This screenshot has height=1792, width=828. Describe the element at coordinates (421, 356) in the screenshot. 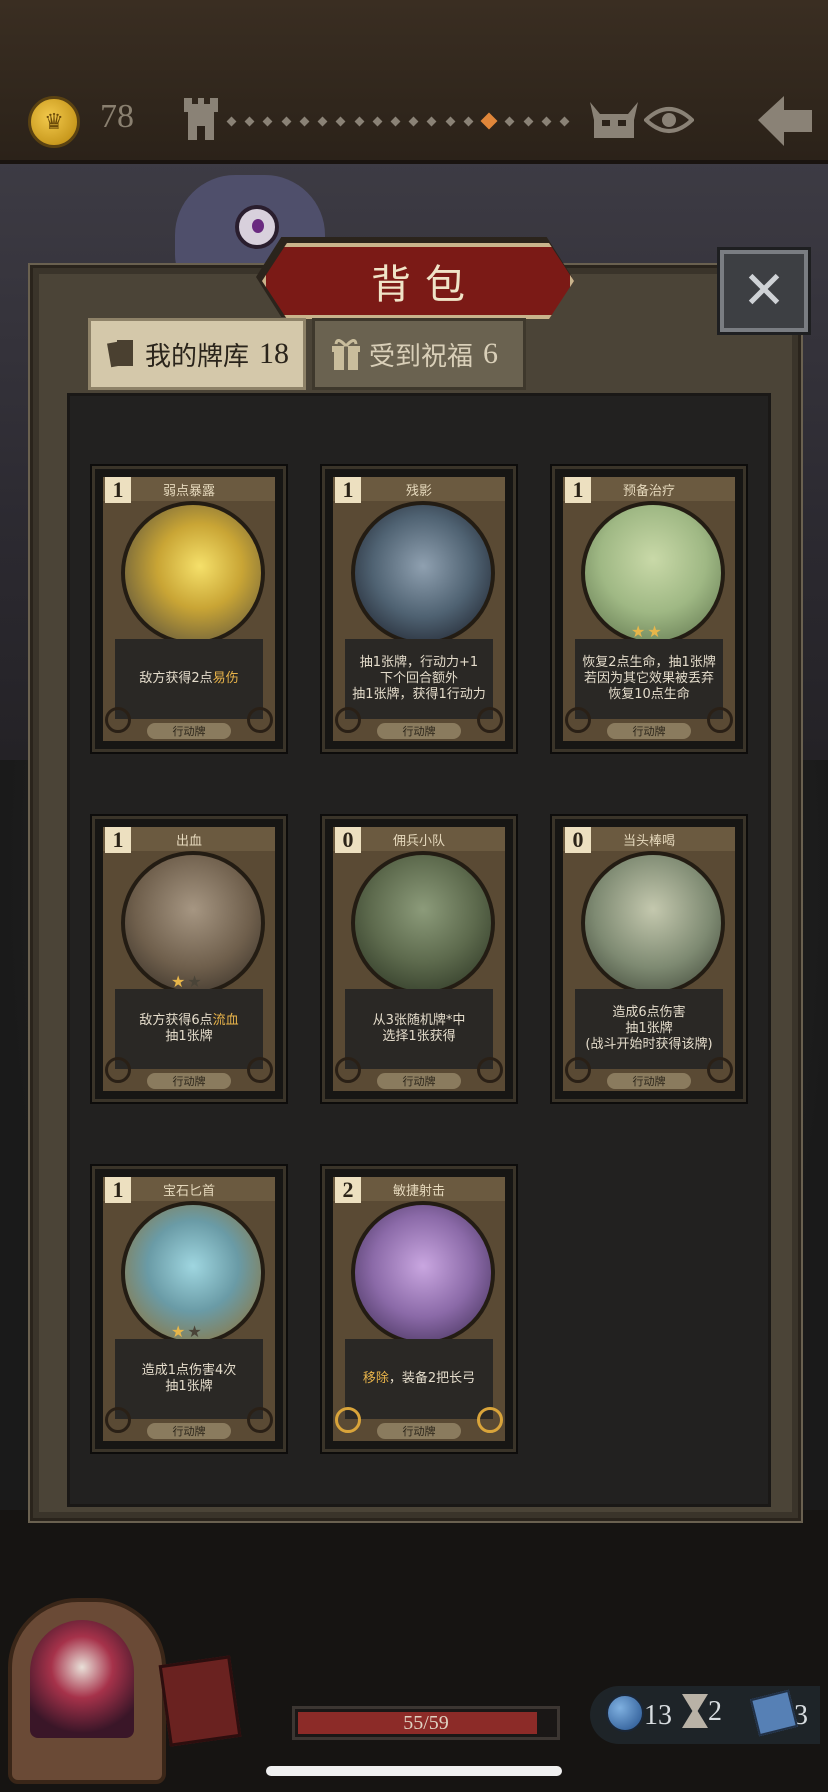

I see `tab-blessings-label: 受到祝福` at that location.